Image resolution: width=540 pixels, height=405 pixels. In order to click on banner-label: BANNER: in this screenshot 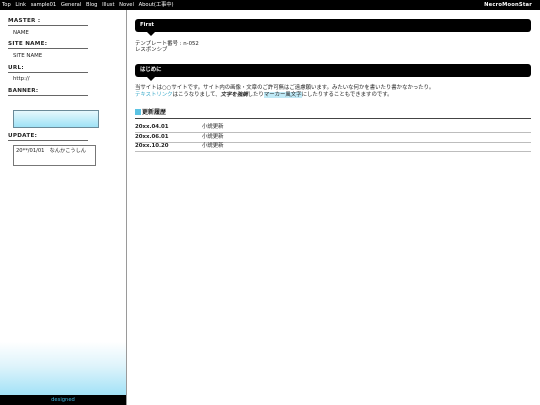, I will do `click(48, 92)`.